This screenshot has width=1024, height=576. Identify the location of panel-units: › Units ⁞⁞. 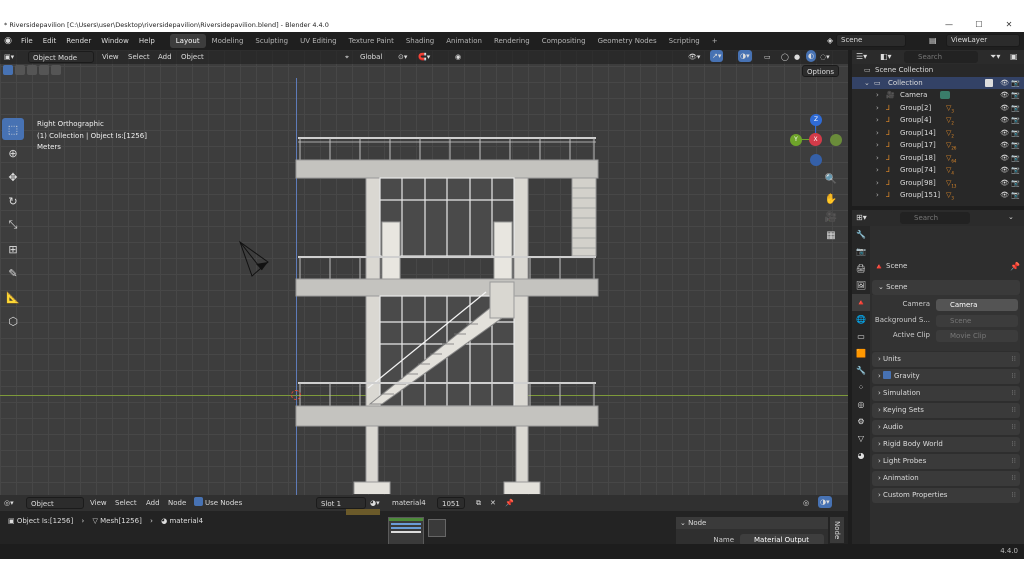
(946, 359).